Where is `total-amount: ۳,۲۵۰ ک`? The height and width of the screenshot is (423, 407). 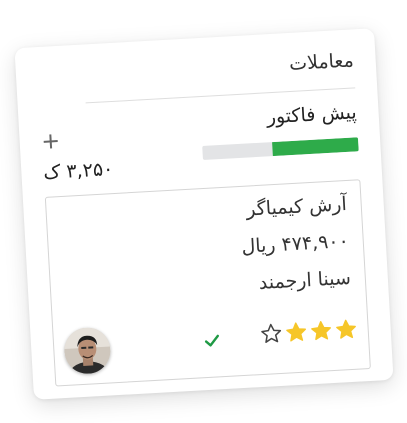
total-amount: ۳,۲۵۰ ک is located at coordinates (78, 171).